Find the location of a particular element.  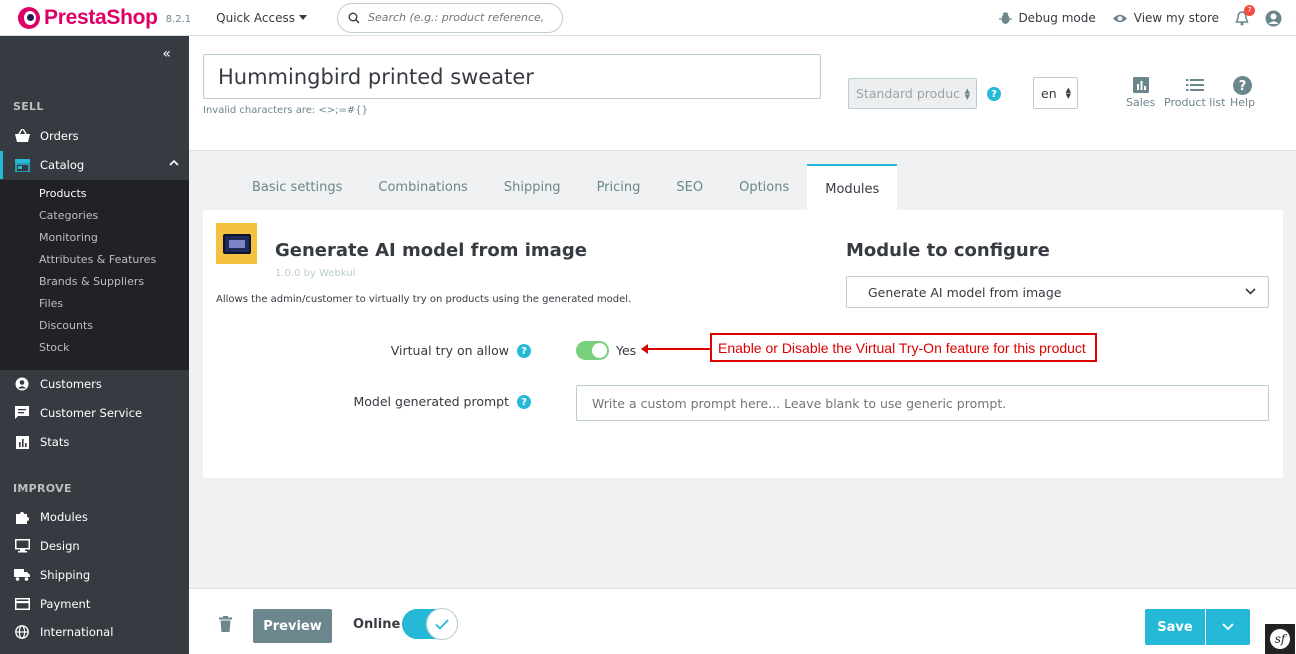

submenu-item-categories: Categories is located at coordinates (68, 215).